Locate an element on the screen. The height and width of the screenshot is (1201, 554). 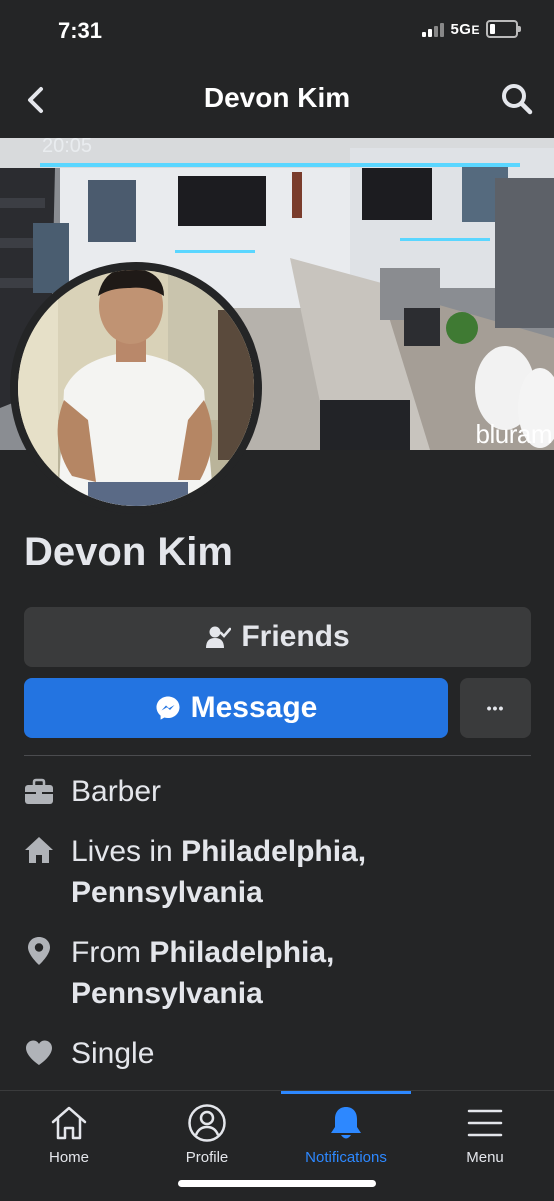
status-bar: 7:31 5GE is located at coordinates (277, 31).